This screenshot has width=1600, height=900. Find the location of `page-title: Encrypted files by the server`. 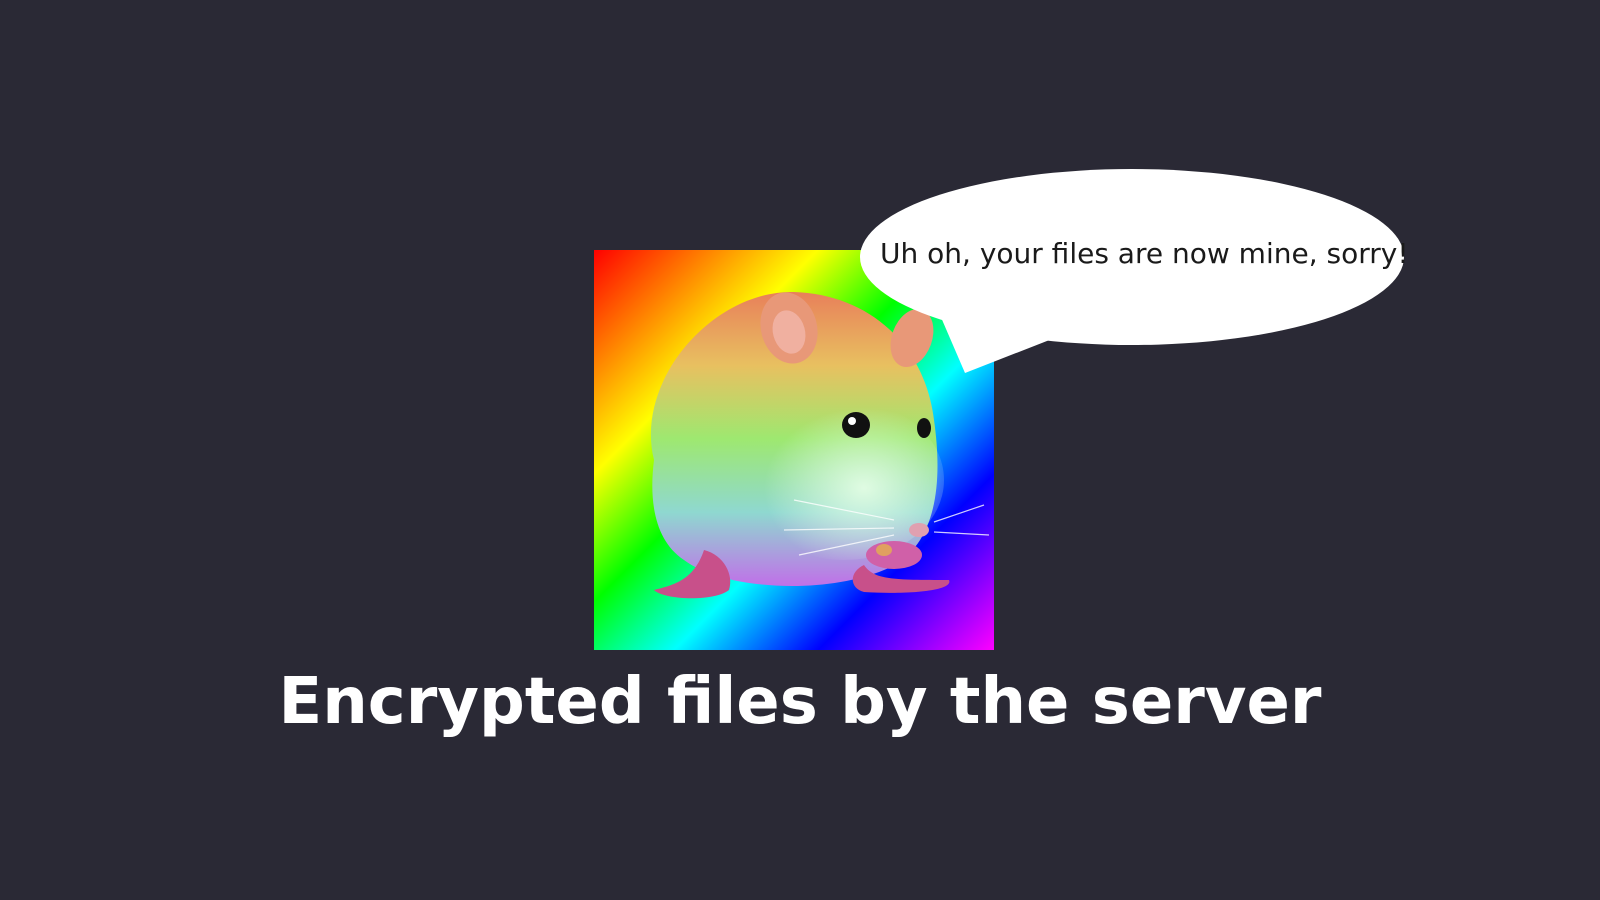

page-title: Encrypted files by the server is located at coordinates (800, 702).